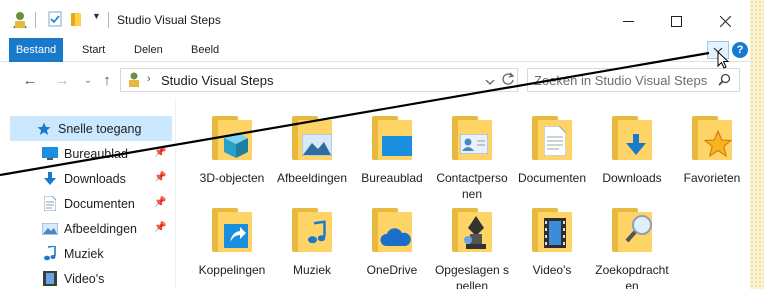  I want to click on maximize-button, so click(676, 21).